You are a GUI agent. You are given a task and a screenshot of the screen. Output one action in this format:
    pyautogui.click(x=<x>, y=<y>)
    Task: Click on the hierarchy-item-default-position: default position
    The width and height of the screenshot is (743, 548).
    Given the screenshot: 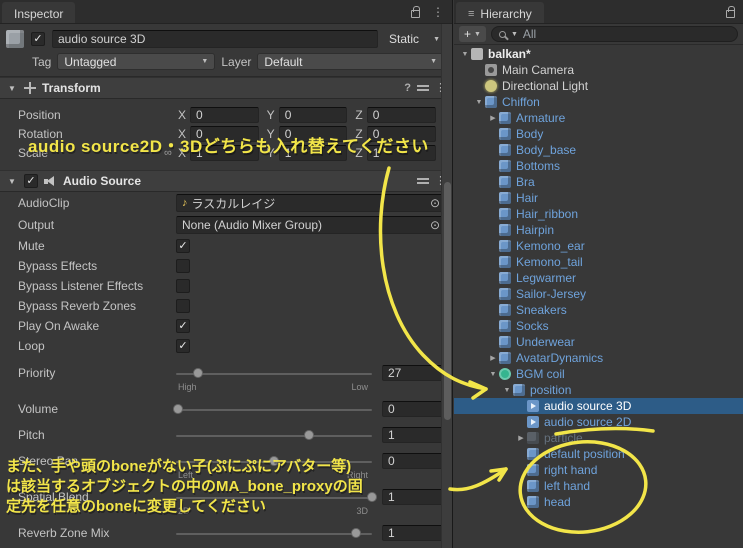 What is the action you would take?
    pyautogui.click(x=598, y=454)
    